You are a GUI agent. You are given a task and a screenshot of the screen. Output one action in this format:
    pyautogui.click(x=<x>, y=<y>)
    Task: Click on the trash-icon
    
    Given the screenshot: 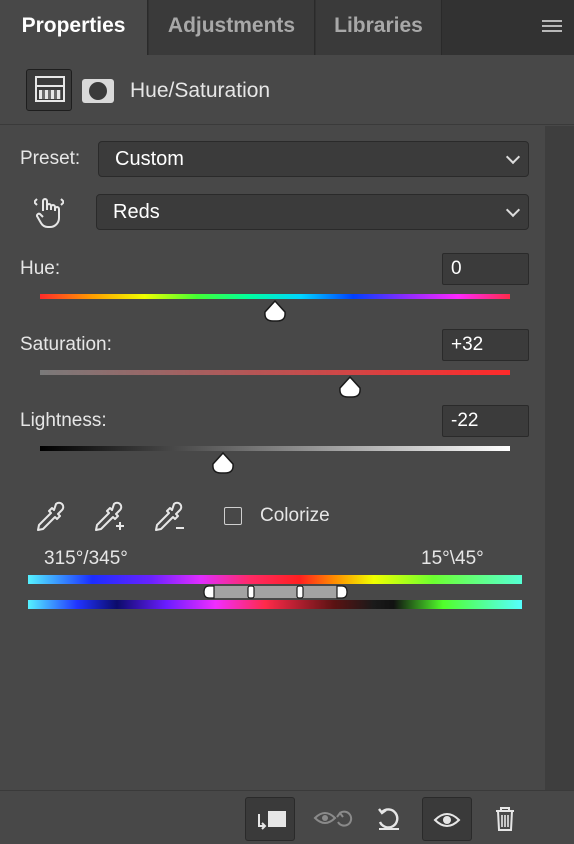 What is the action you would take?
    pyautogui.click(x=505, y=819)
    